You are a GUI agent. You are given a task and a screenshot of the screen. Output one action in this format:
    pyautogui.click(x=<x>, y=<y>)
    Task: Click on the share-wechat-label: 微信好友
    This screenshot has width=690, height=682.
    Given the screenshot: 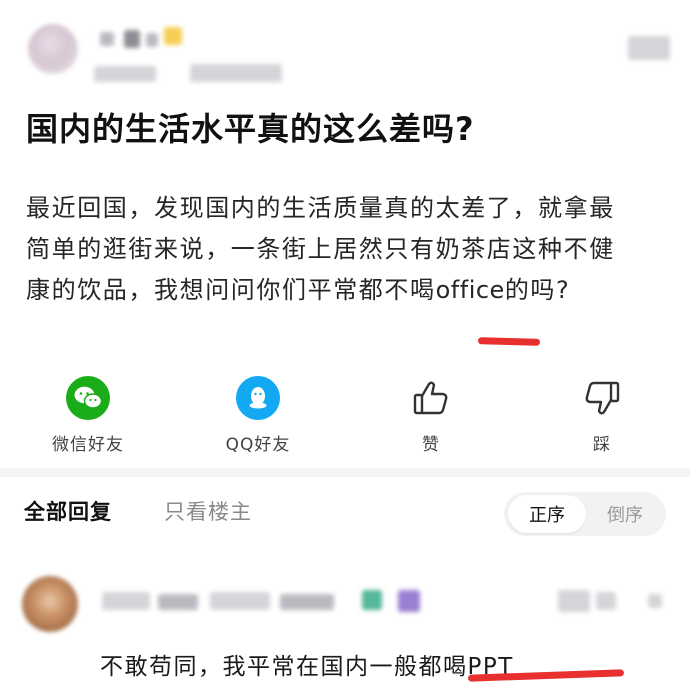 What is the action you would take?
    pyautogui.click(x=88, y=445)
    